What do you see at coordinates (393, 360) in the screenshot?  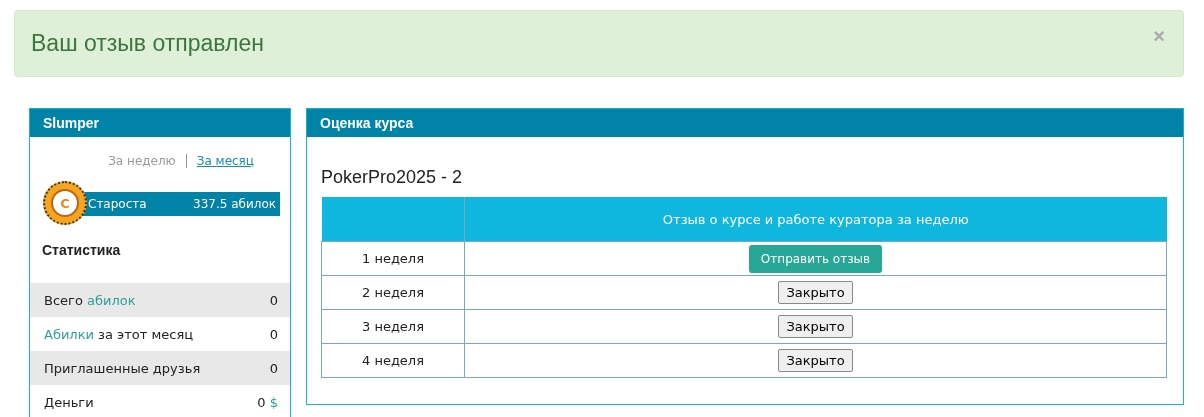 I see `week-cell: 4 неделя` at bounding box center [393, 360].